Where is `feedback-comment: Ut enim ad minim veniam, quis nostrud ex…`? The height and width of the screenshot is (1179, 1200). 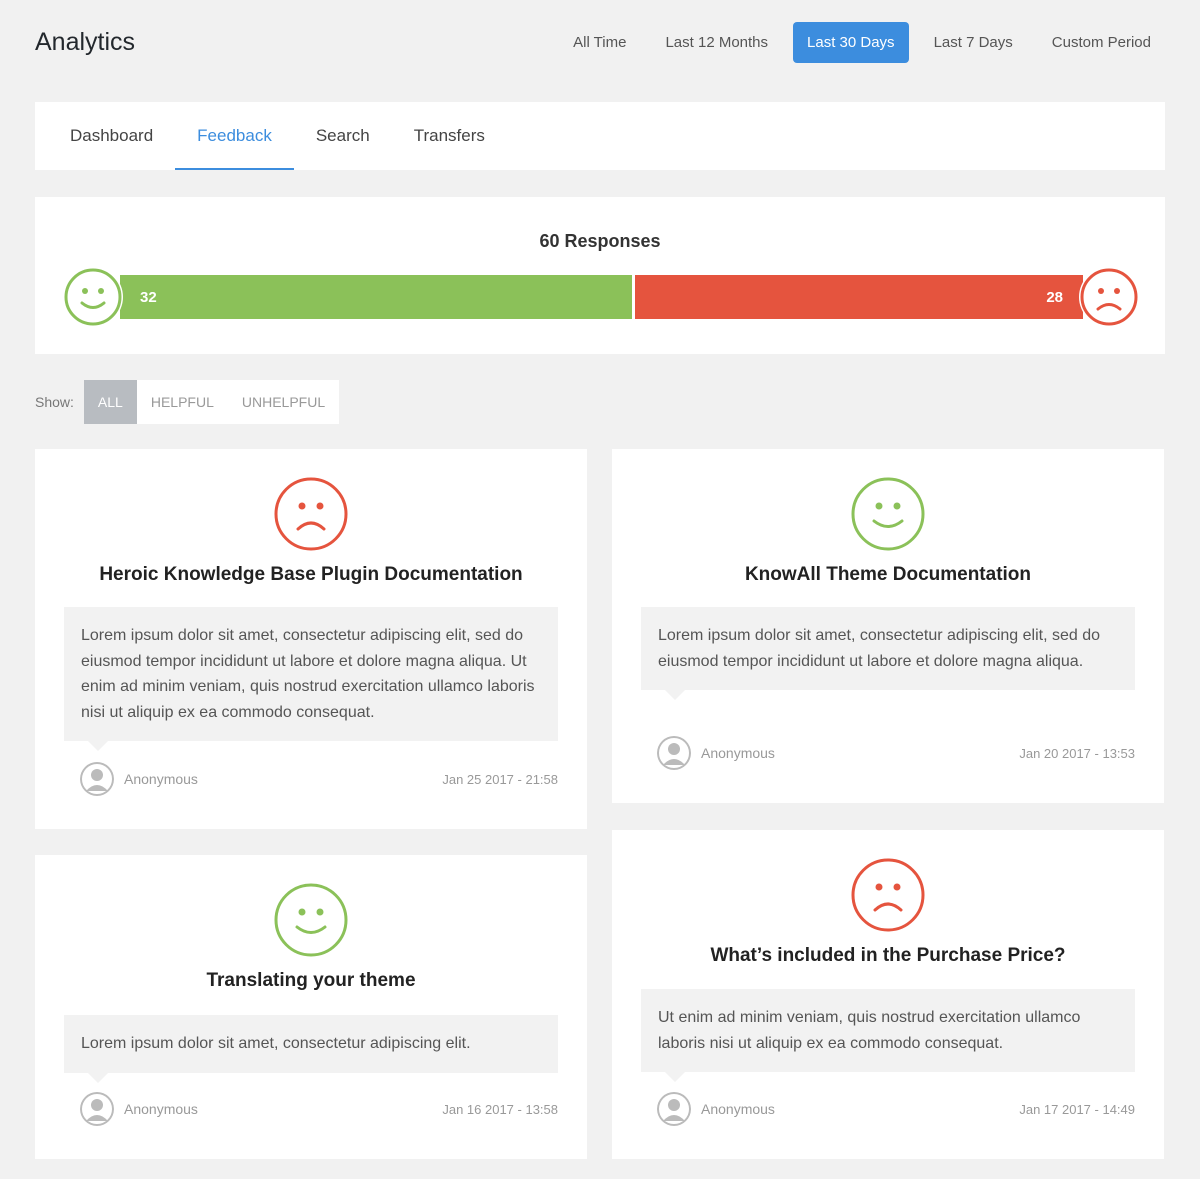 feedback-comment: Ut enim ad minim veniam, quis nostrud ex… is located at coordinates (888, 1035).